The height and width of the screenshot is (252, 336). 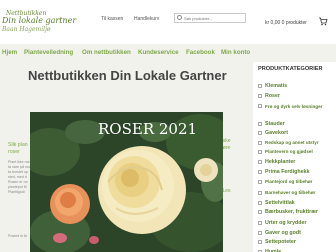 I want to click on cart-summary: kr 0,00 0 produkter, so click(x=286, y=23).